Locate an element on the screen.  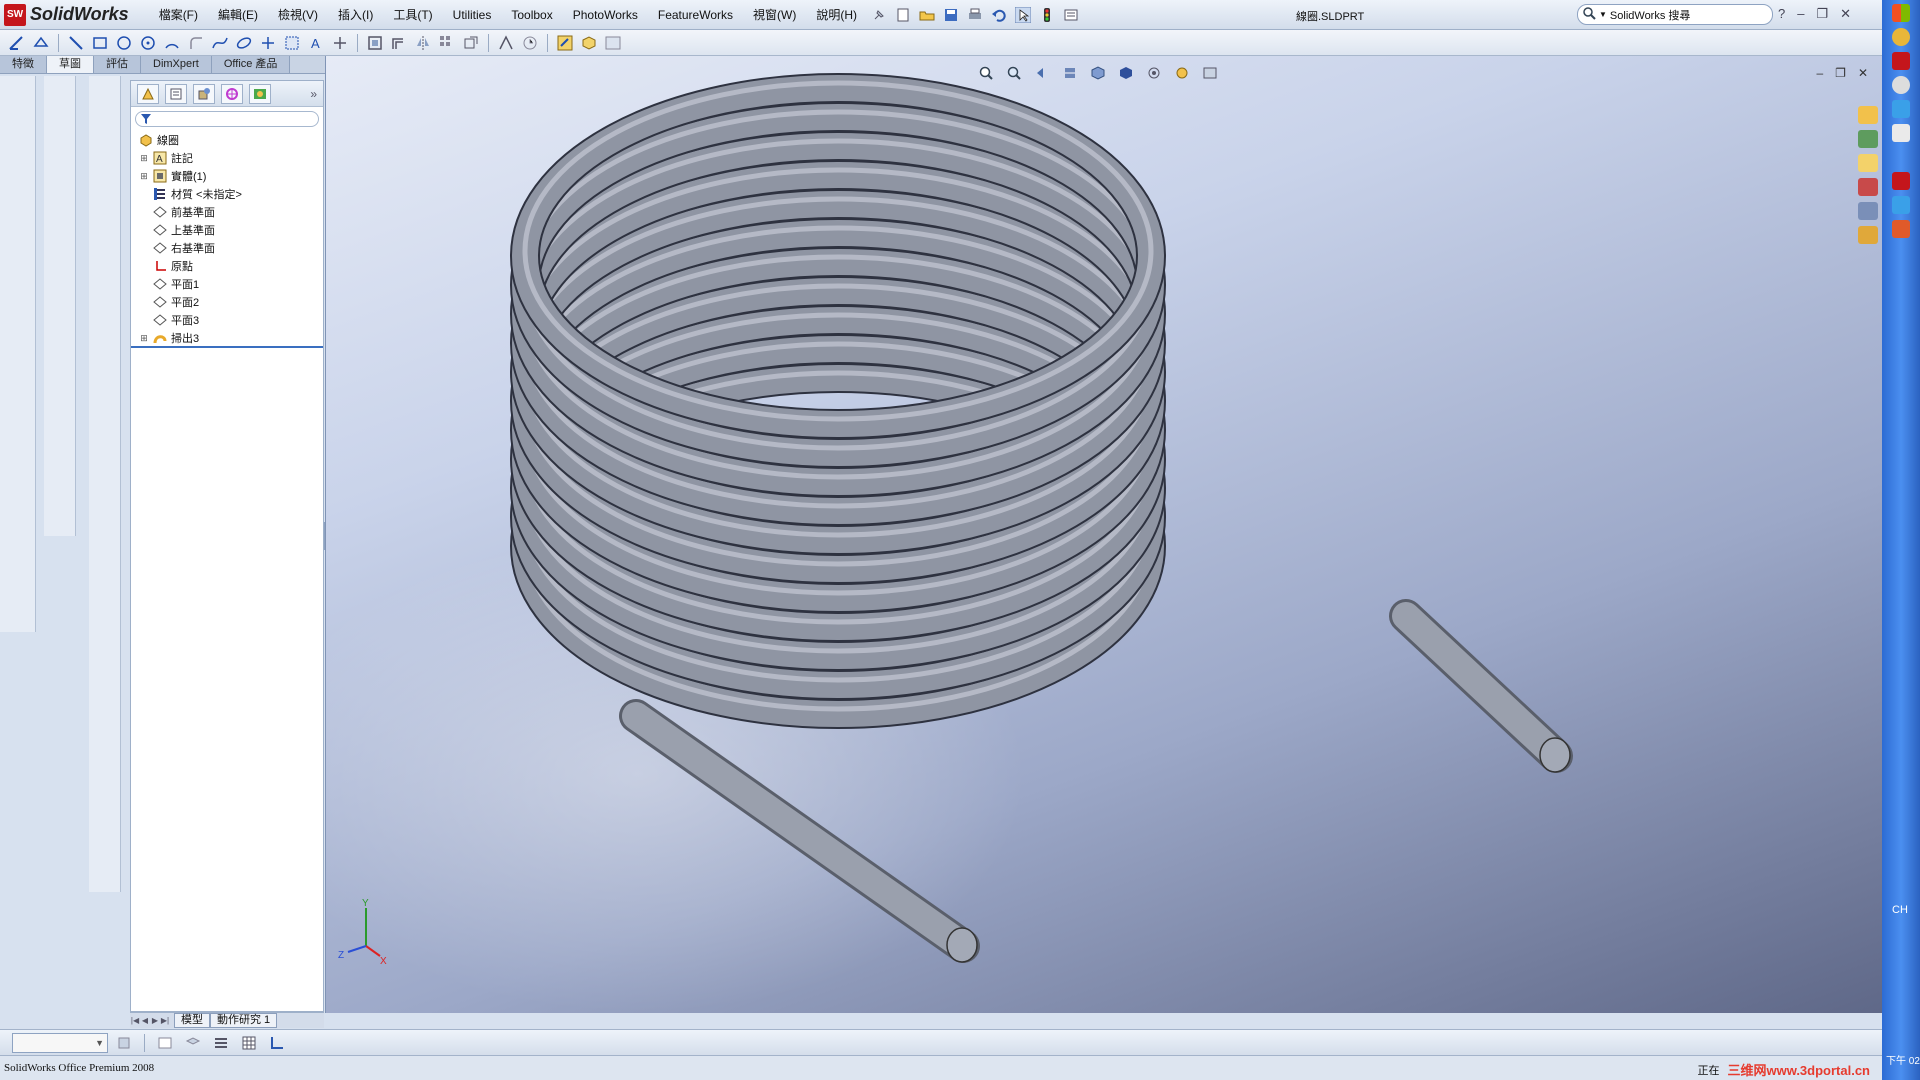
menu-tools: 工具(T) is located at coordinates (412, 15).